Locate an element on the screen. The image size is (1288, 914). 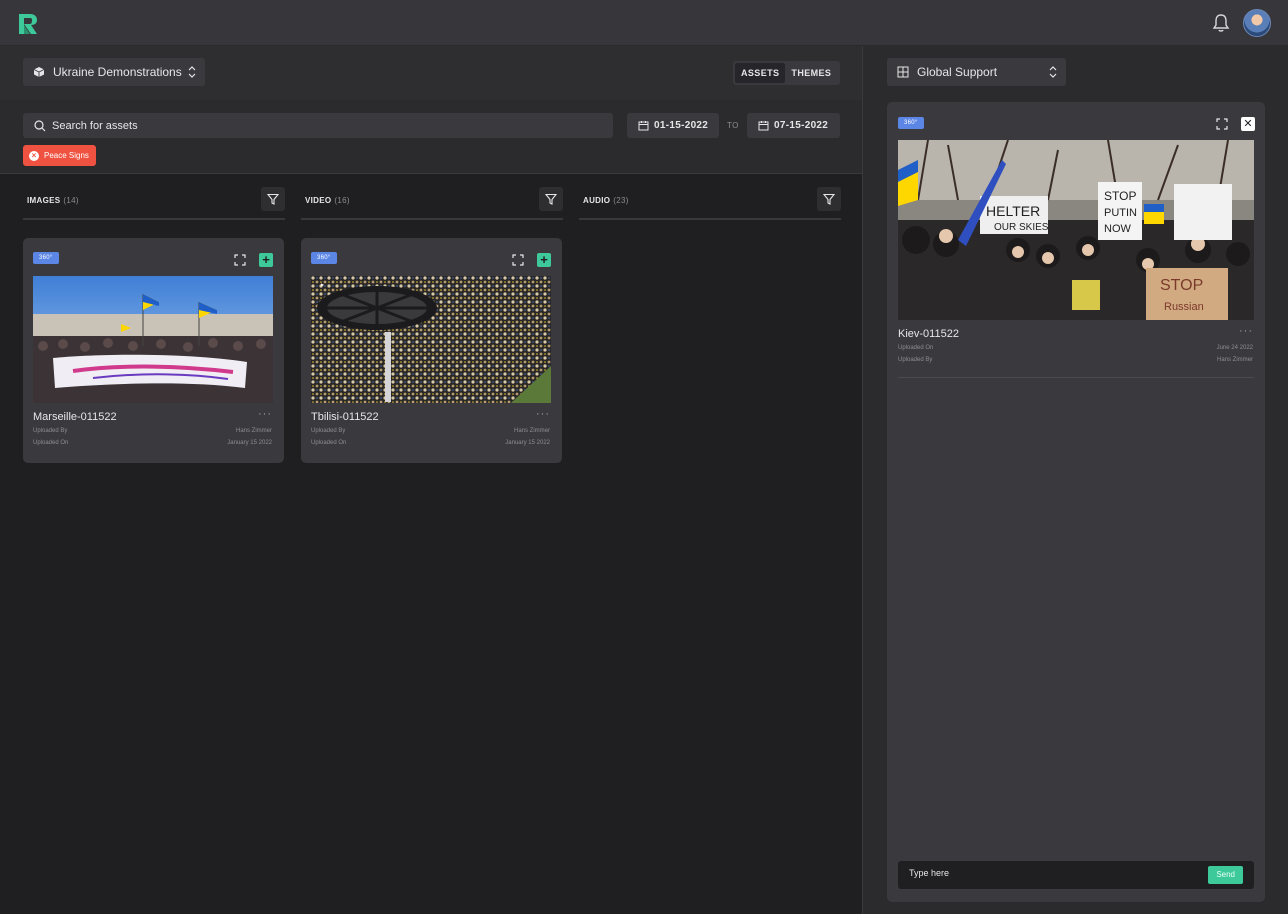
top-bar is located at coordinates (644, 23).